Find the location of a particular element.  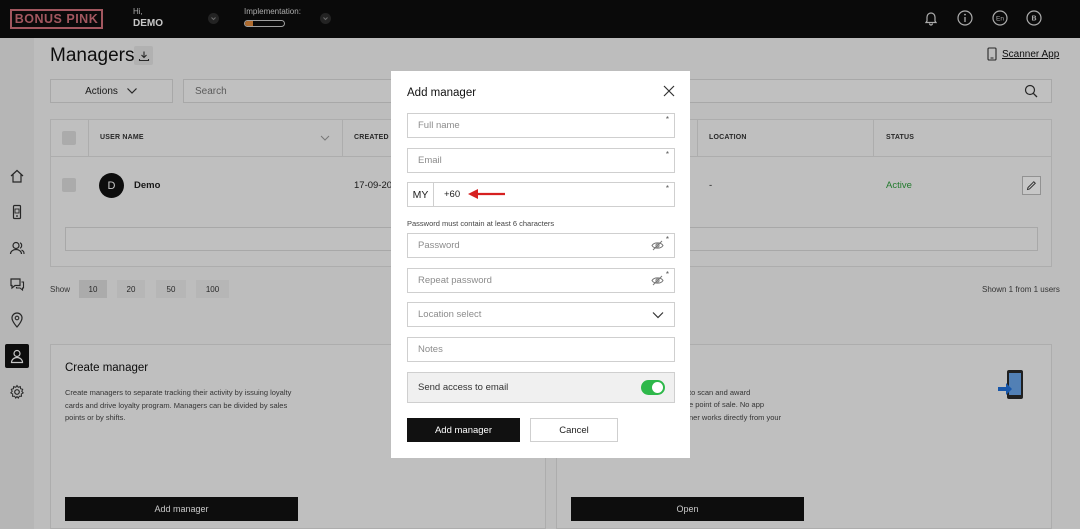

location-select is located at coordinates (541, 314).